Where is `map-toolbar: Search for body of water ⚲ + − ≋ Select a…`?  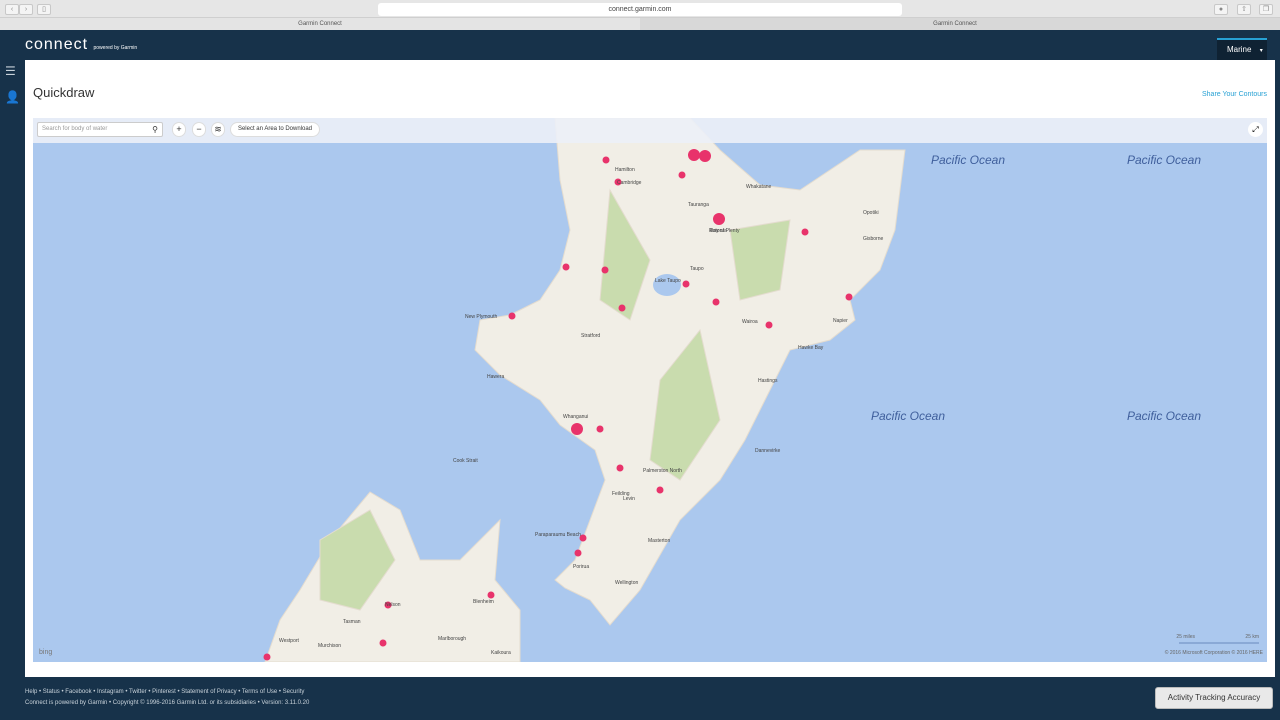
map-toolbar: Search for body of water ⚲ + − ≋ Select a… is located at coordinates (650, 130).